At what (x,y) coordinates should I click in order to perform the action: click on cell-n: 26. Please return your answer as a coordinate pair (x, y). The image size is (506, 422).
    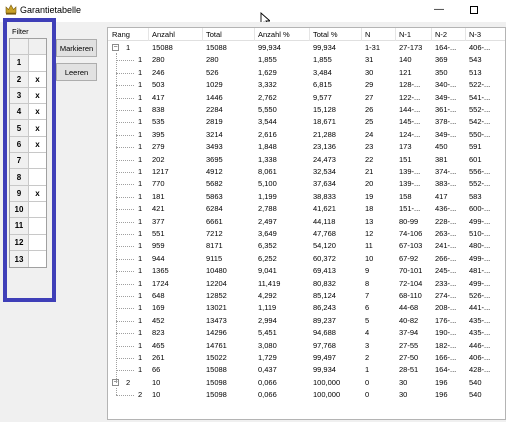
    Looking at the image, I should click on (369, 109).